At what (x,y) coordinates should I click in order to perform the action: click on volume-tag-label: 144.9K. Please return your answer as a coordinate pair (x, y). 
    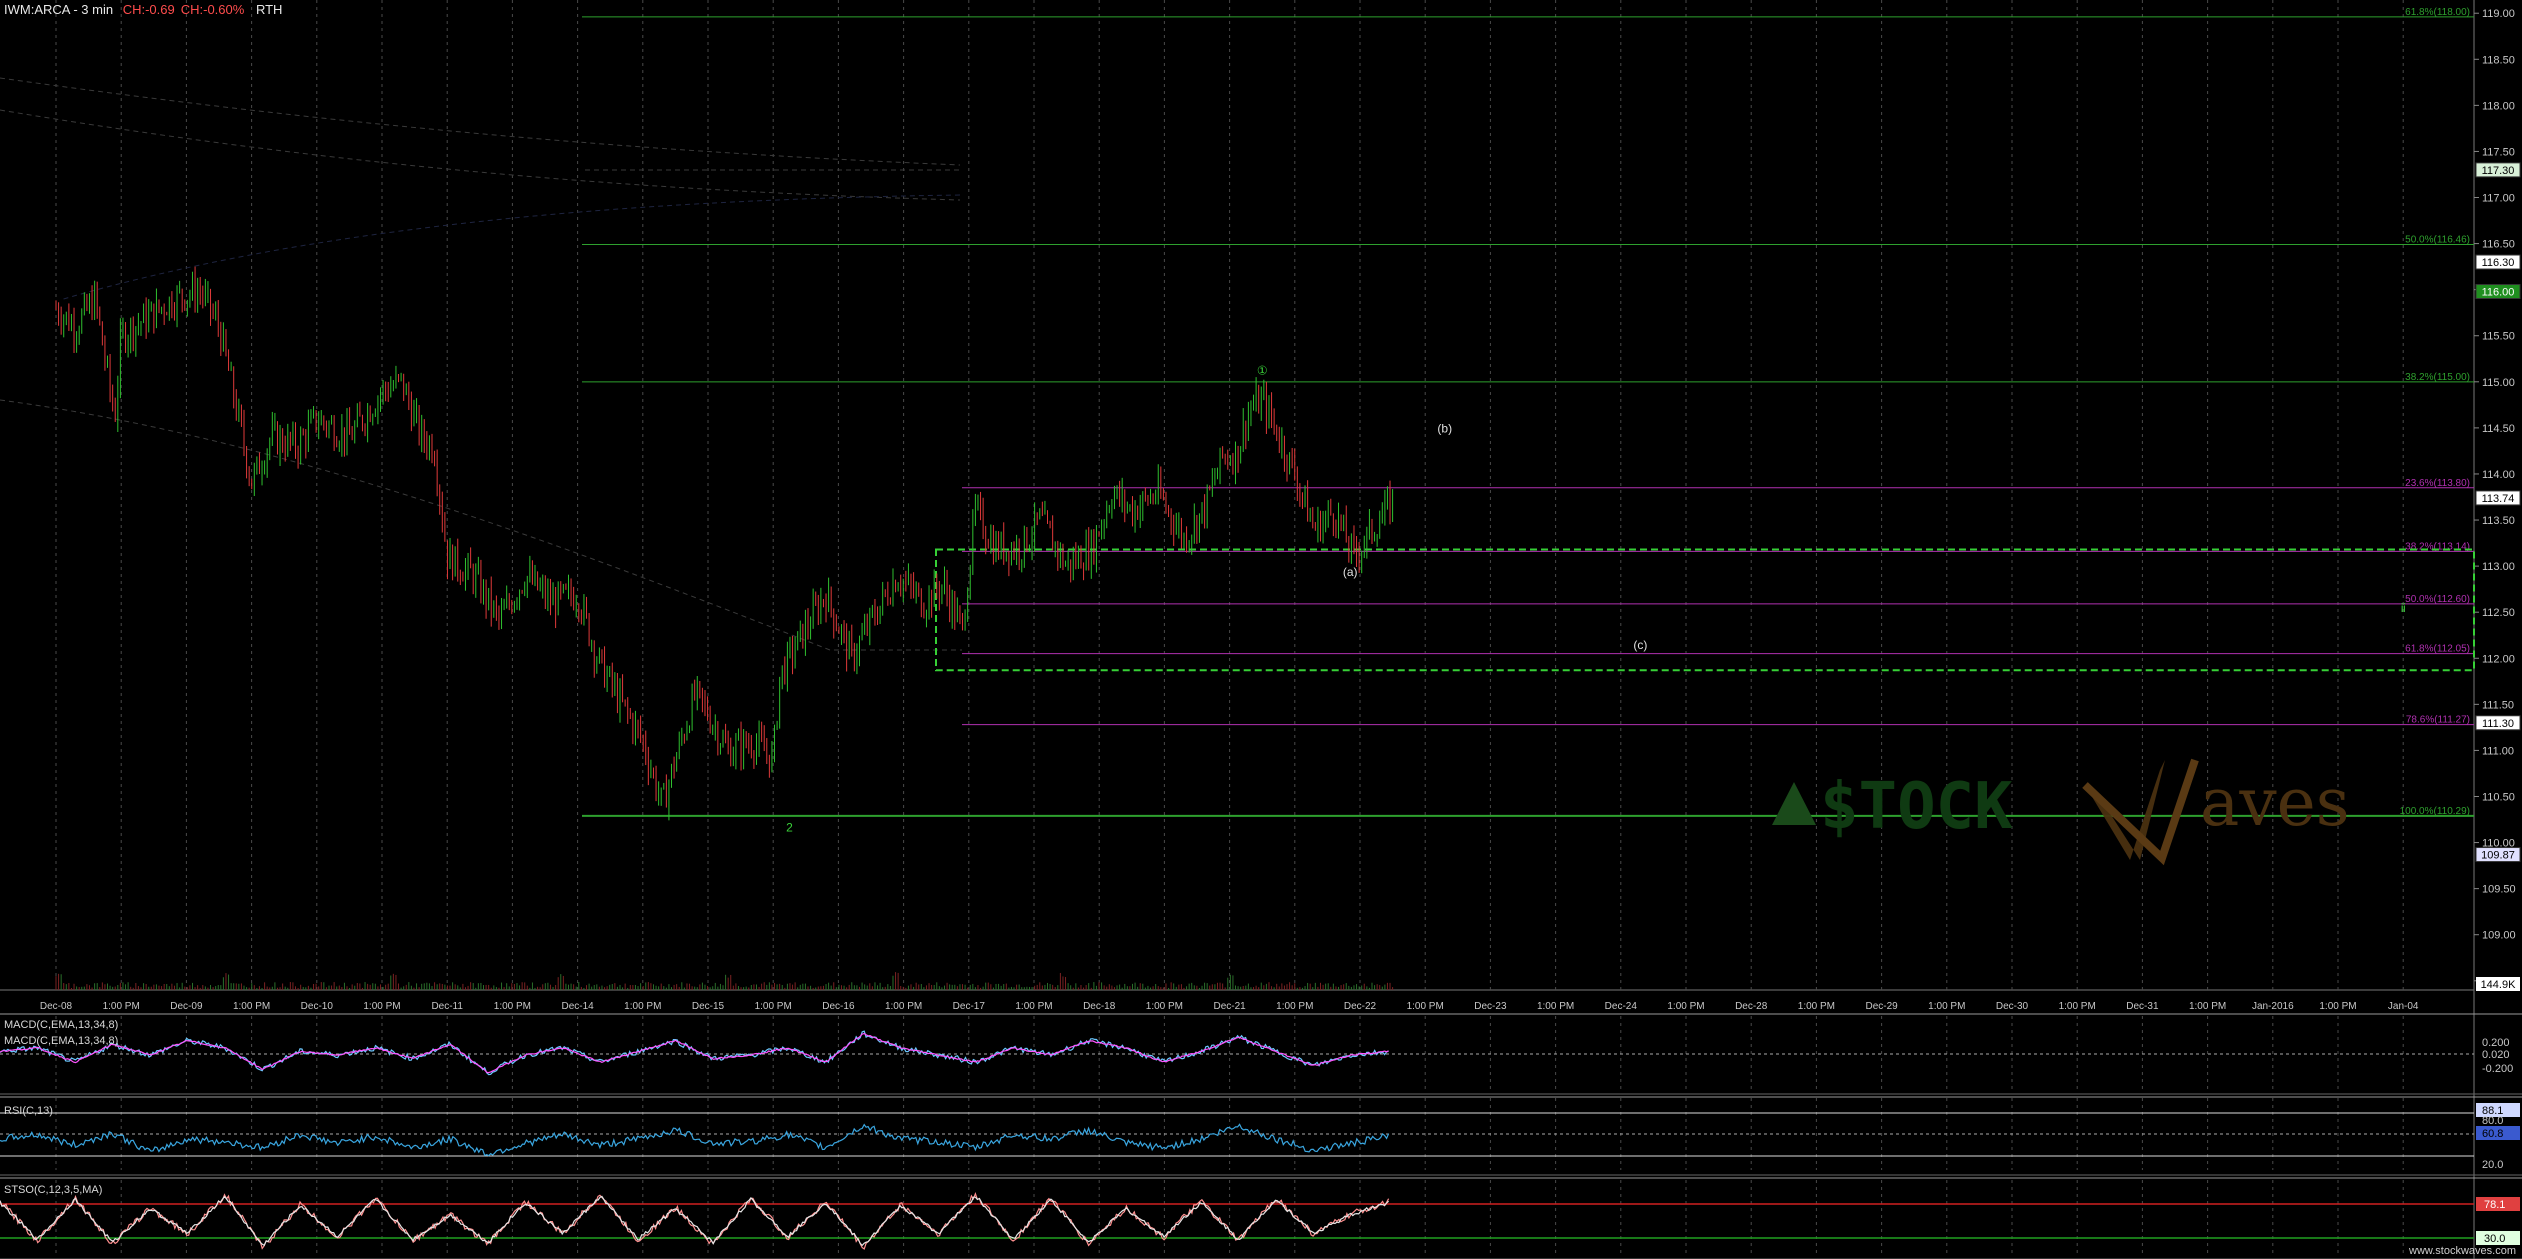
    Looking at the image, I should click on (2499, 985).